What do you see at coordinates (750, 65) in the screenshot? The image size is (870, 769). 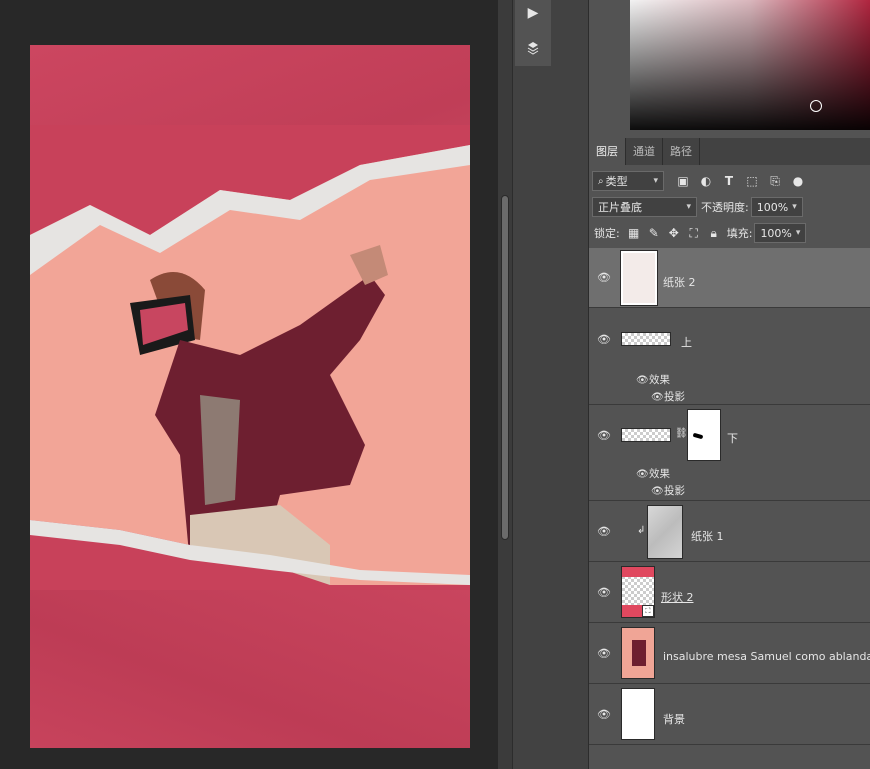 I see `color-picker-field` at bounding box center [750, 65].